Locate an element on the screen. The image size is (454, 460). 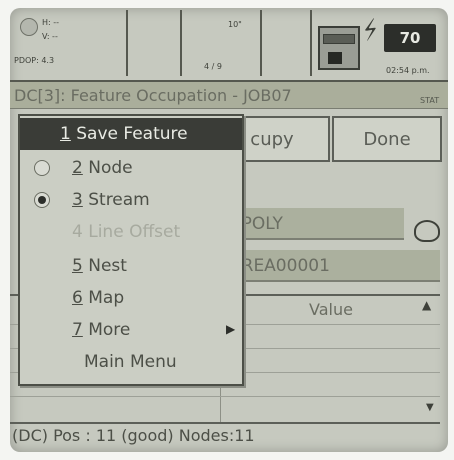
hrms-readout: H: -- is located at coordinates (51, 22).